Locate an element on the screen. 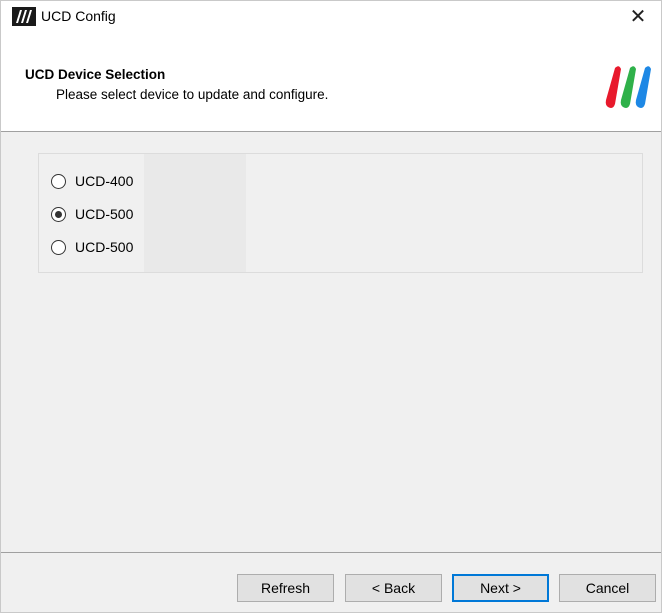 The height and width of the screenshot is (613, 662). page-title: UCD Device Selection is located at coordinates (95, 74).